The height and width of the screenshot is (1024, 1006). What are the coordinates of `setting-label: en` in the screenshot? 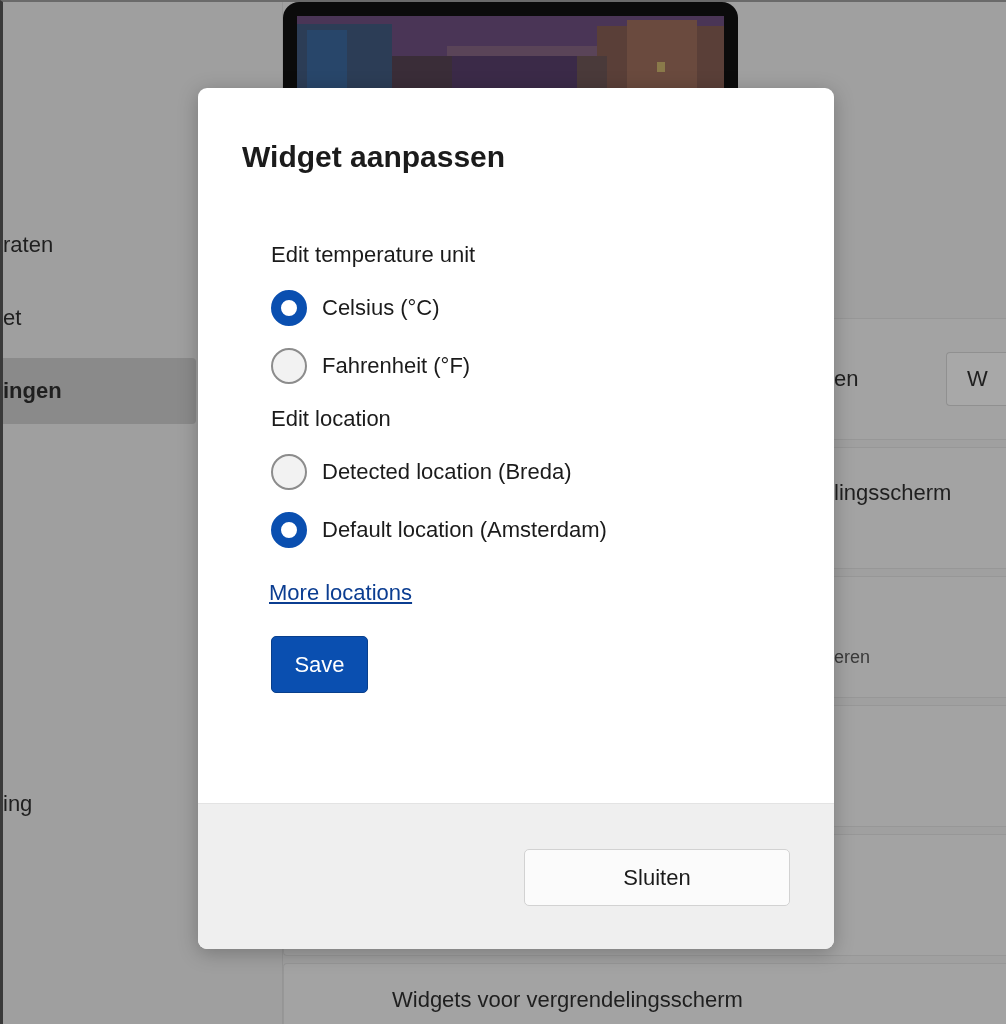 It's located at (847, 379).